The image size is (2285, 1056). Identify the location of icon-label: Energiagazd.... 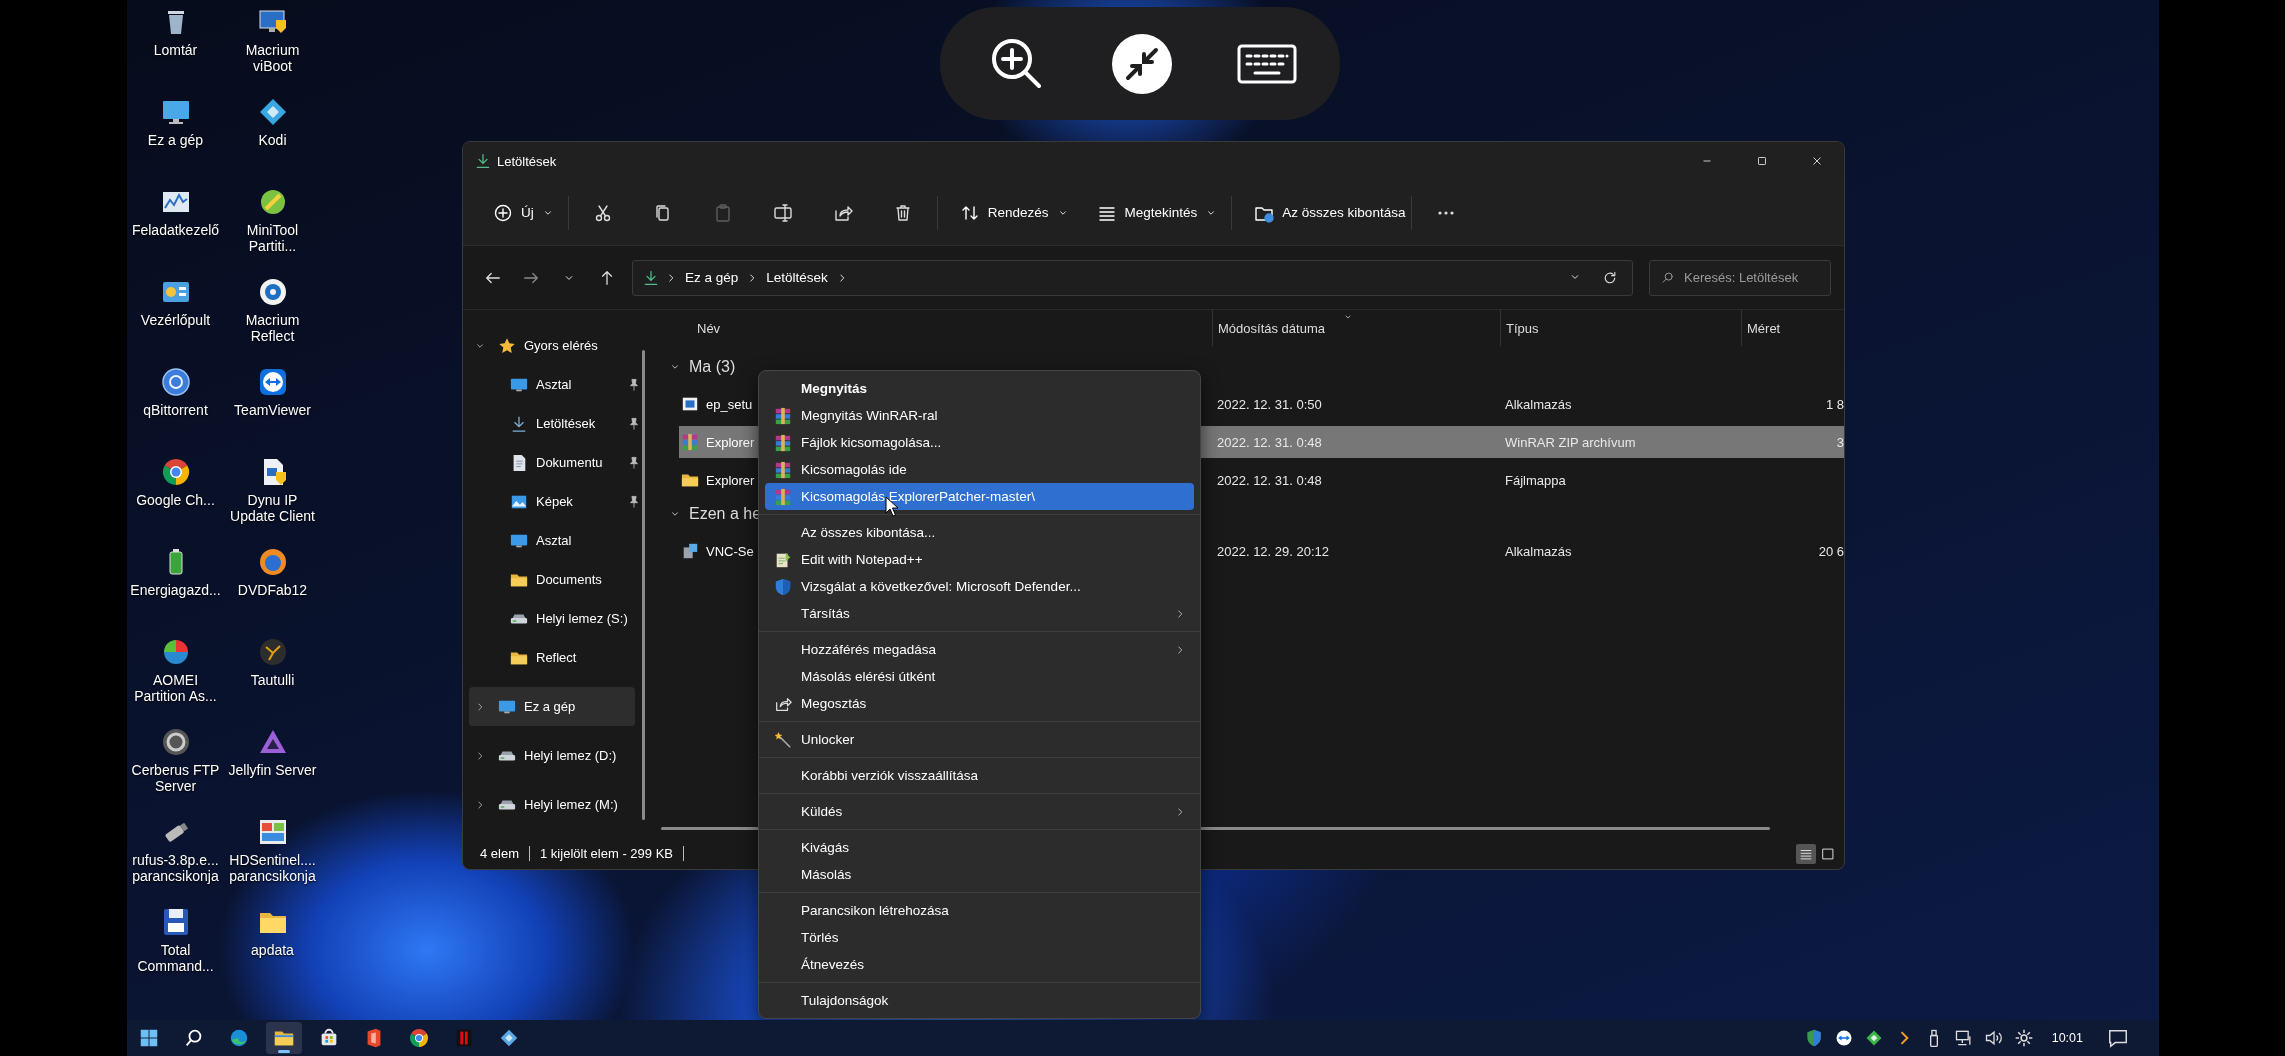
(175, 590).